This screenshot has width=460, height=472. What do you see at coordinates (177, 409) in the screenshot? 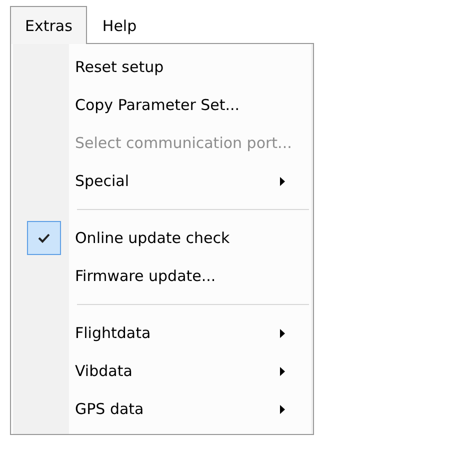
I see `menu-item: GPS data` at bounding box center [177, 409].